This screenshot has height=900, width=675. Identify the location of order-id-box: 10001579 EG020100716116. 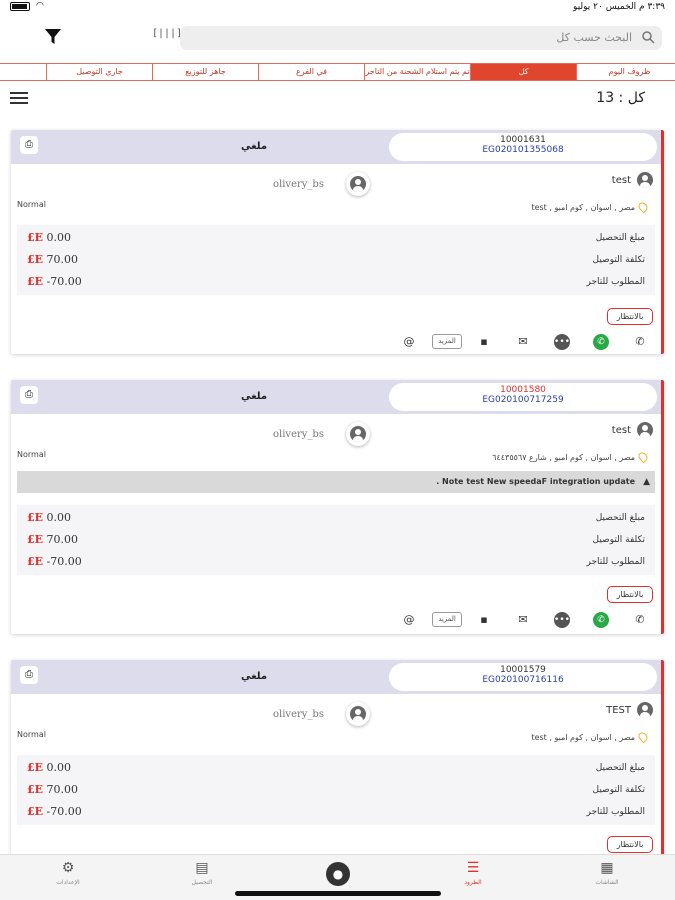
(523, 677).